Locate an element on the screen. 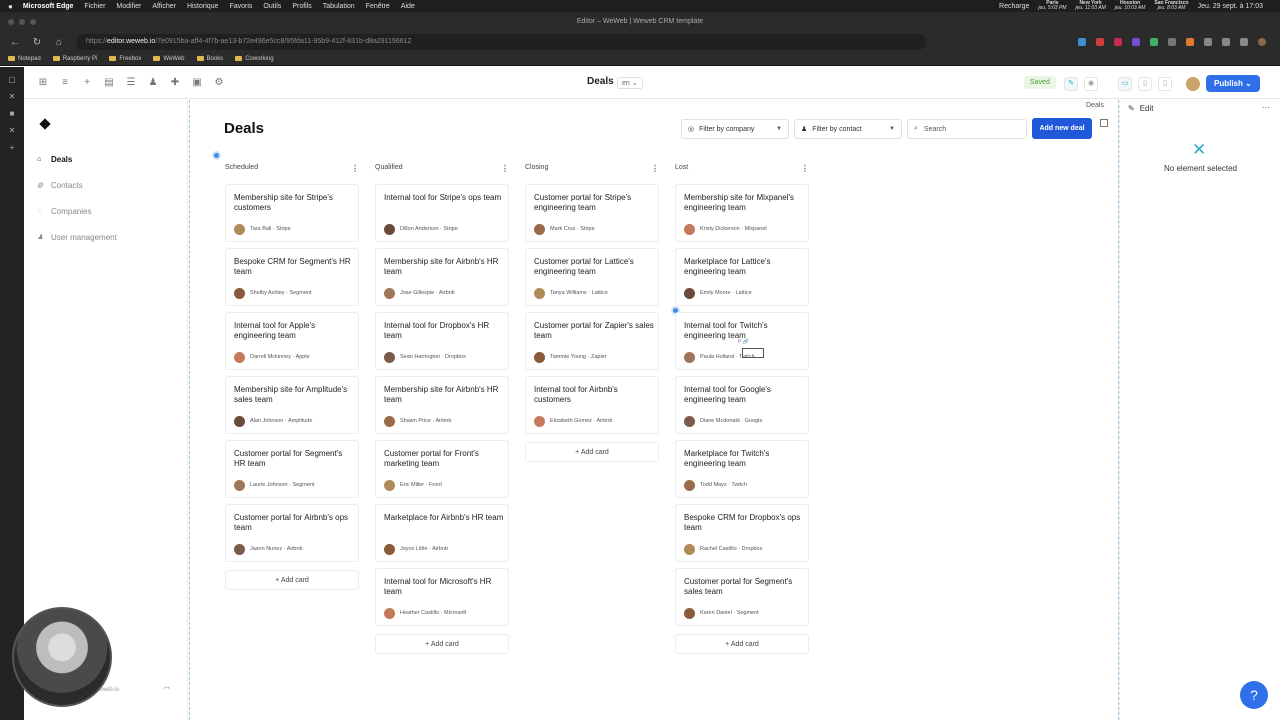  edit-mode-icon: ✎ is located at coordinates (1071, 83).